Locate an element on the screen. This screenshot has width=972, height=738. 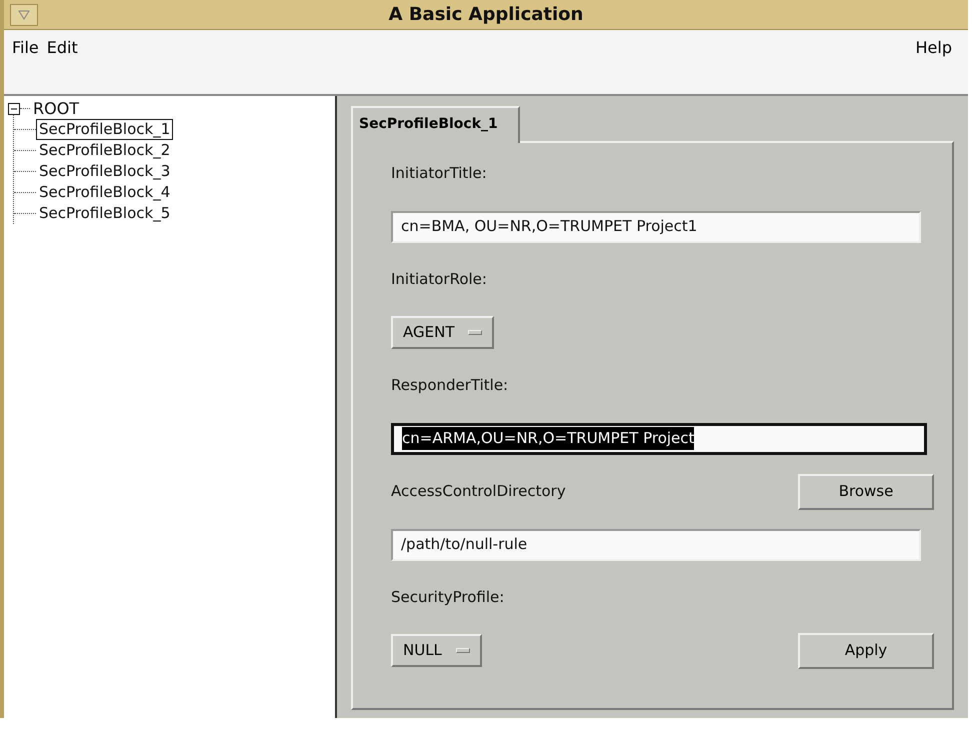
expander-icon is located at coordinates (14, 108).